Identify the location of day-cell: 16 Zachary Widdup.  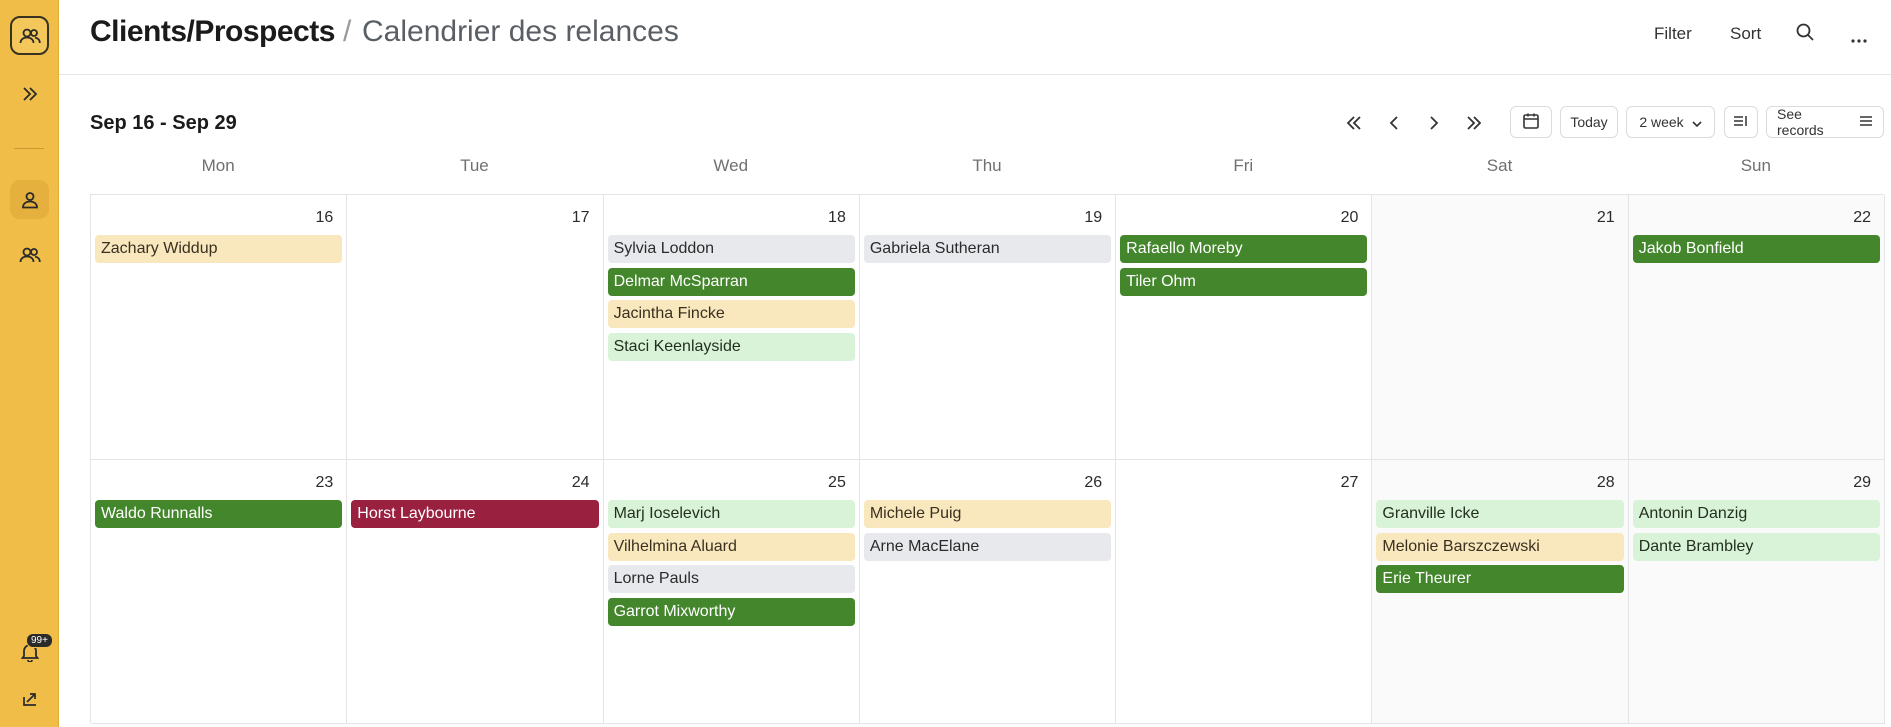
(219, 327).